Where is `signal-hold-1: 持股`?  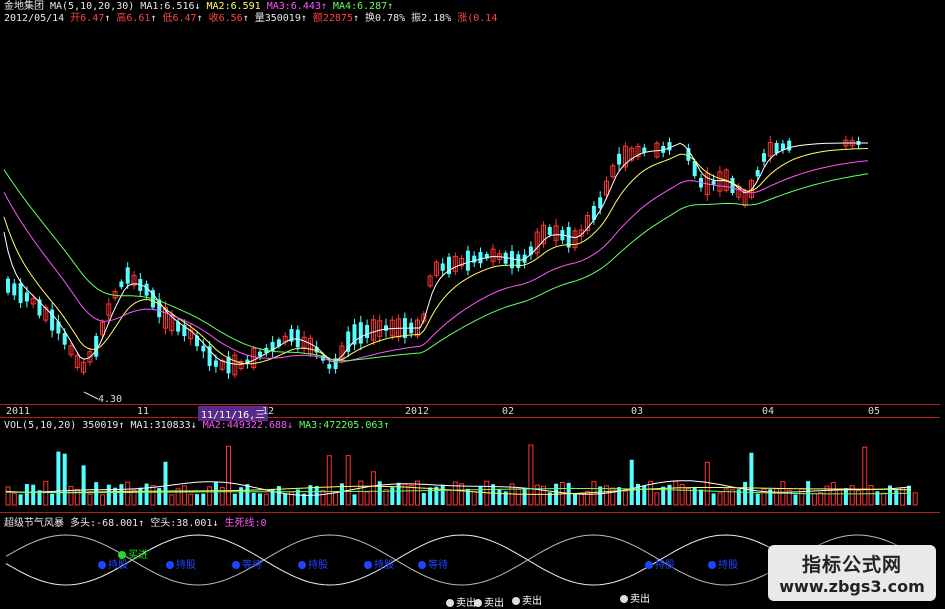 signal-hold-1: 持股 is located at coordinates (113, 563).